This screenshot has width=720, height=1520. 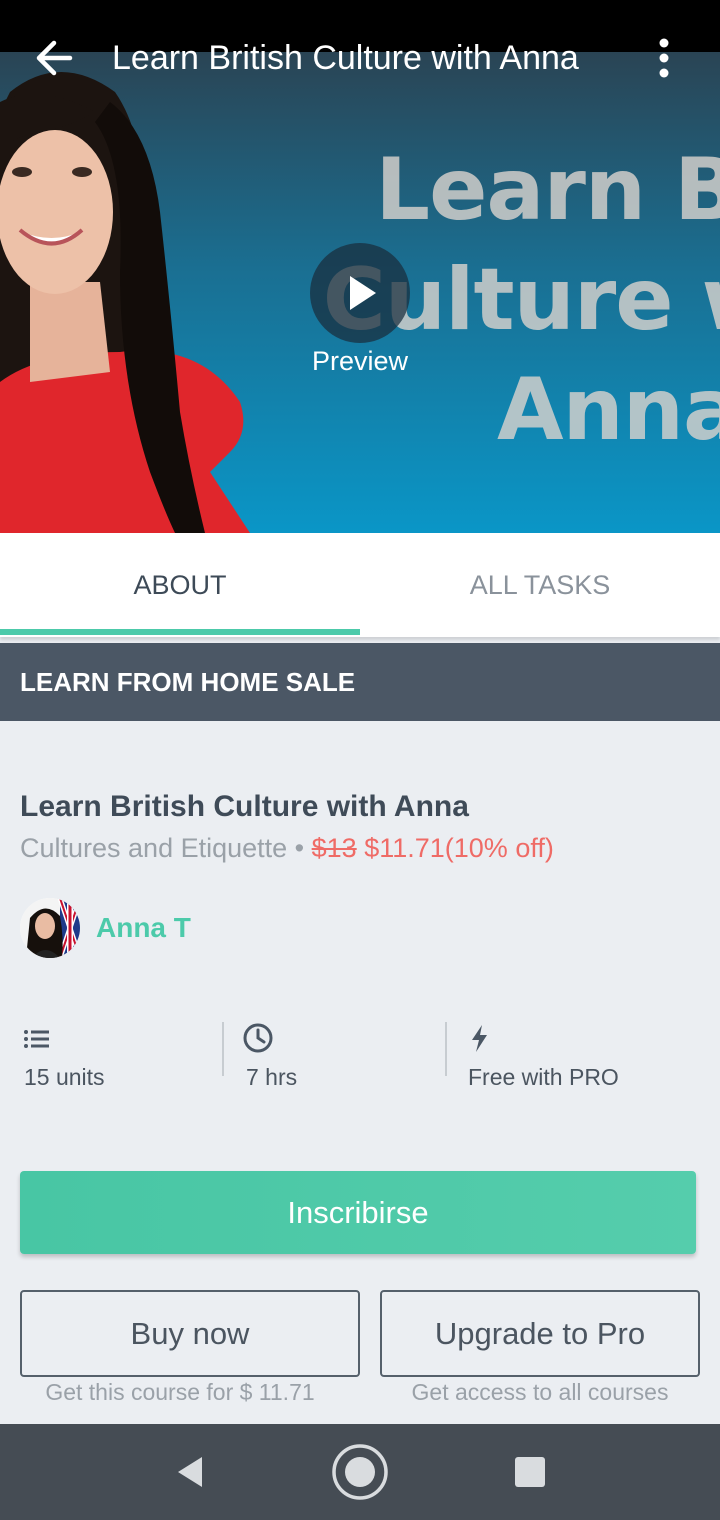 I want to click on author-avatar, so click(x=50, y=928).